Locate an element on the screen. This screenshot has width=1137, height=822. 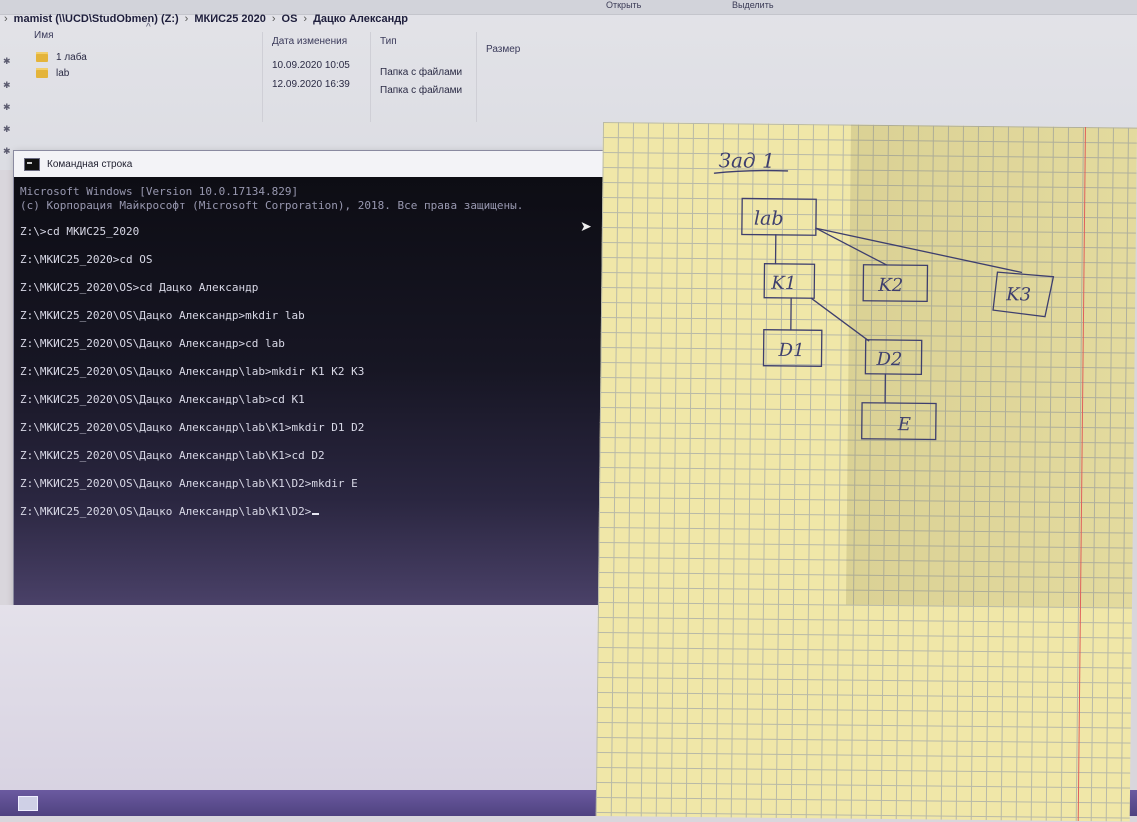
file-date: 10.09.2020 10:05 is located at coordinates (311, 68).